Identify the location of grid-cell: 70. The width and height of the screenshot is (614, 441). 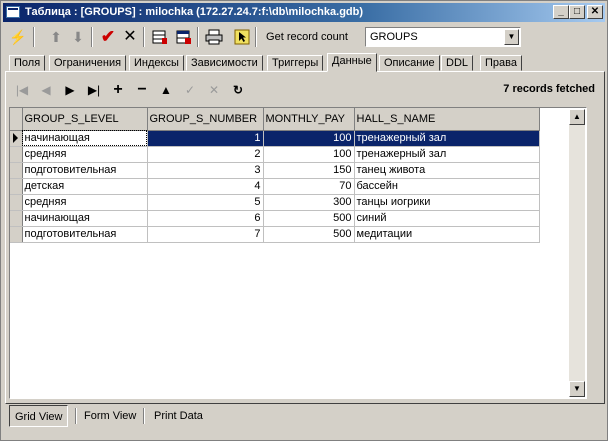
(309, 186).